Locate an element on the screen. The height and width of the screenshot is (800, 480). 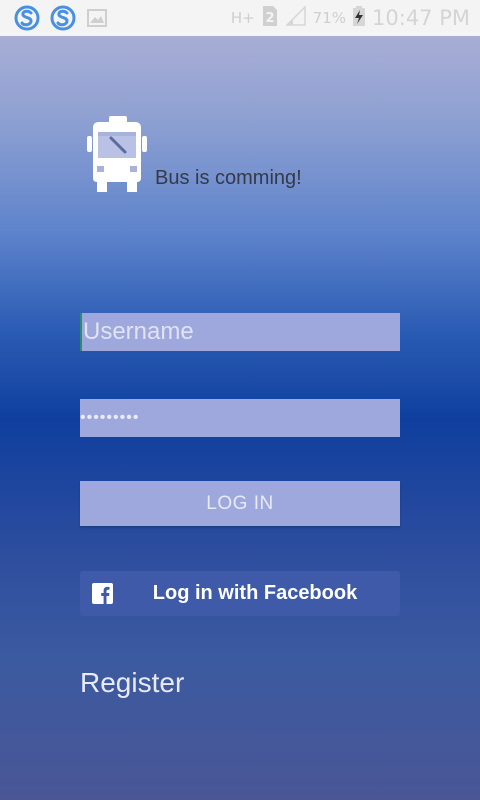
facebook-login-button: Log in with Facebook is located at coordinates (240, 593).